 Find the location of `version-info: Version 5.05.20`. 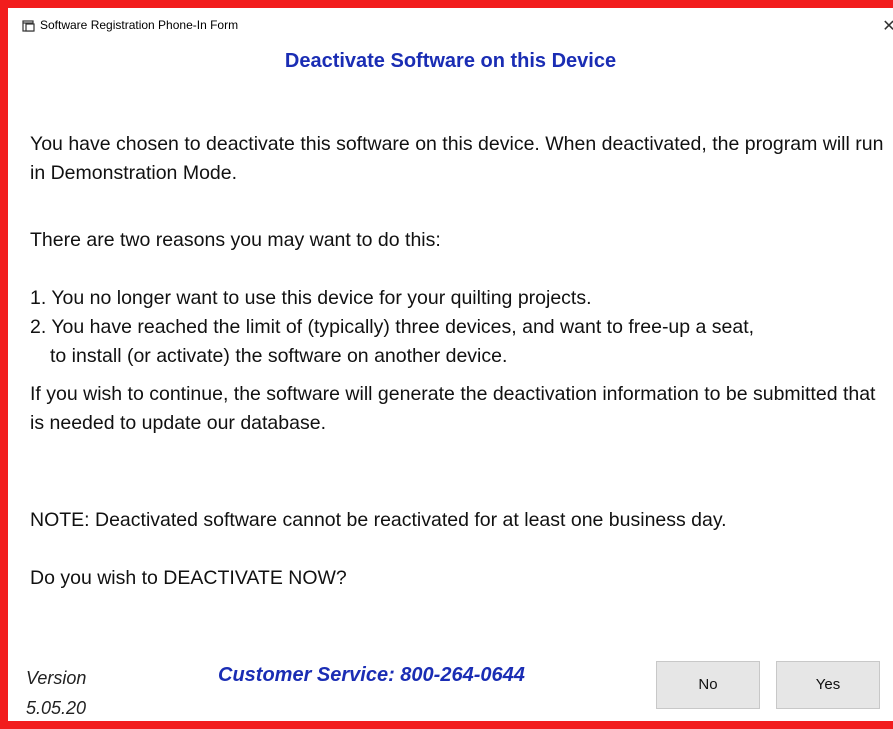

version-info: Version 5.05.20 is located at coordinates (56, 693).